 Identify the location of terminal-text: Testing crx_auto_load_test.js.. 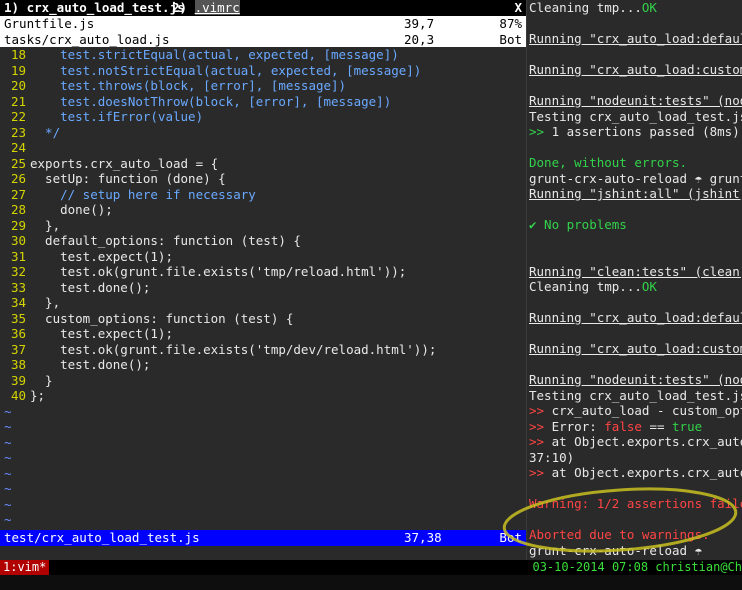
(635, 395).